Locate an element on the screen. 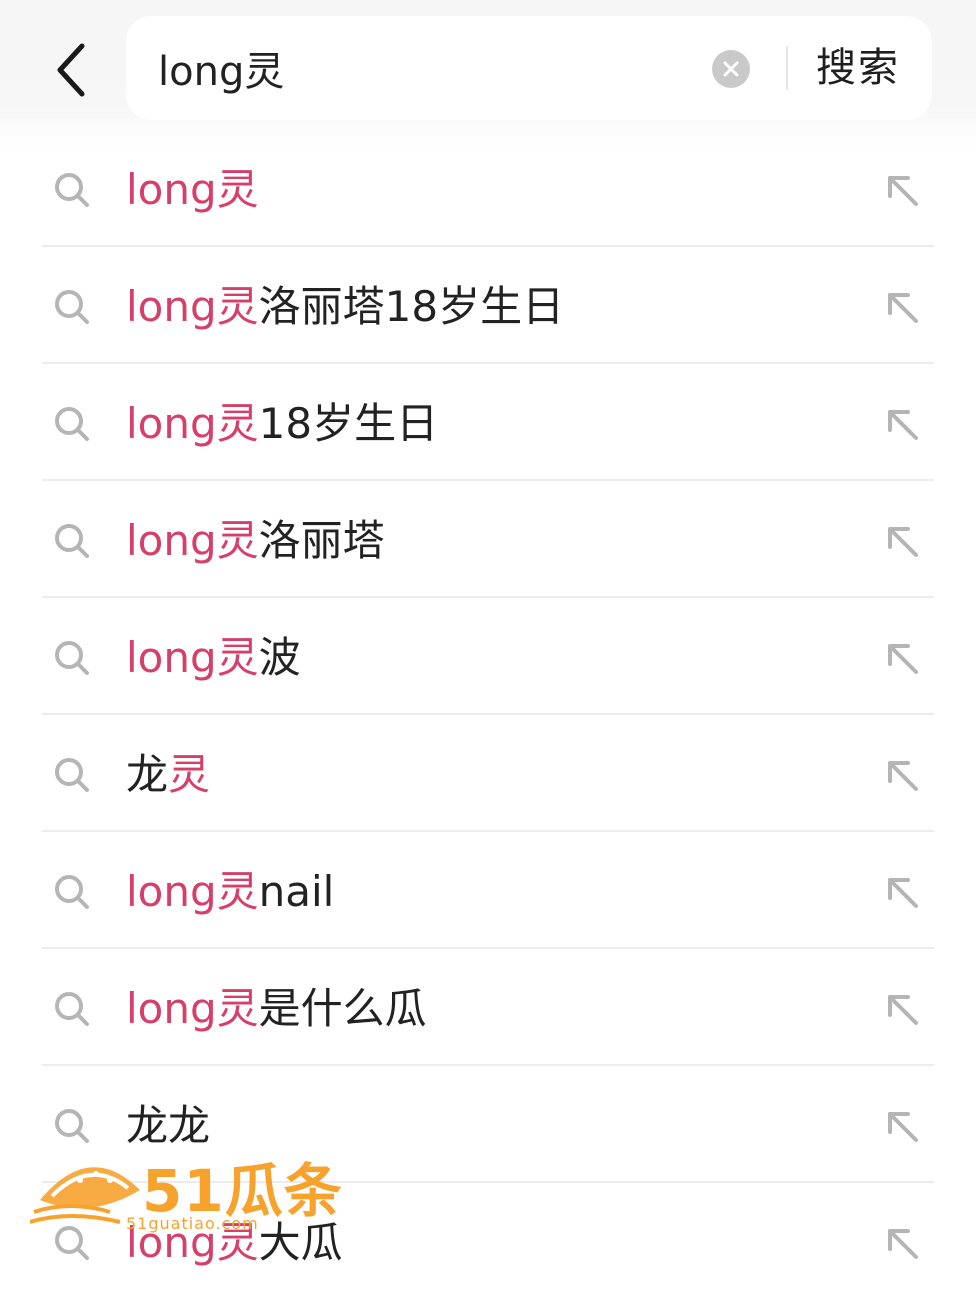  search-input is located at coordinates (428, 68).